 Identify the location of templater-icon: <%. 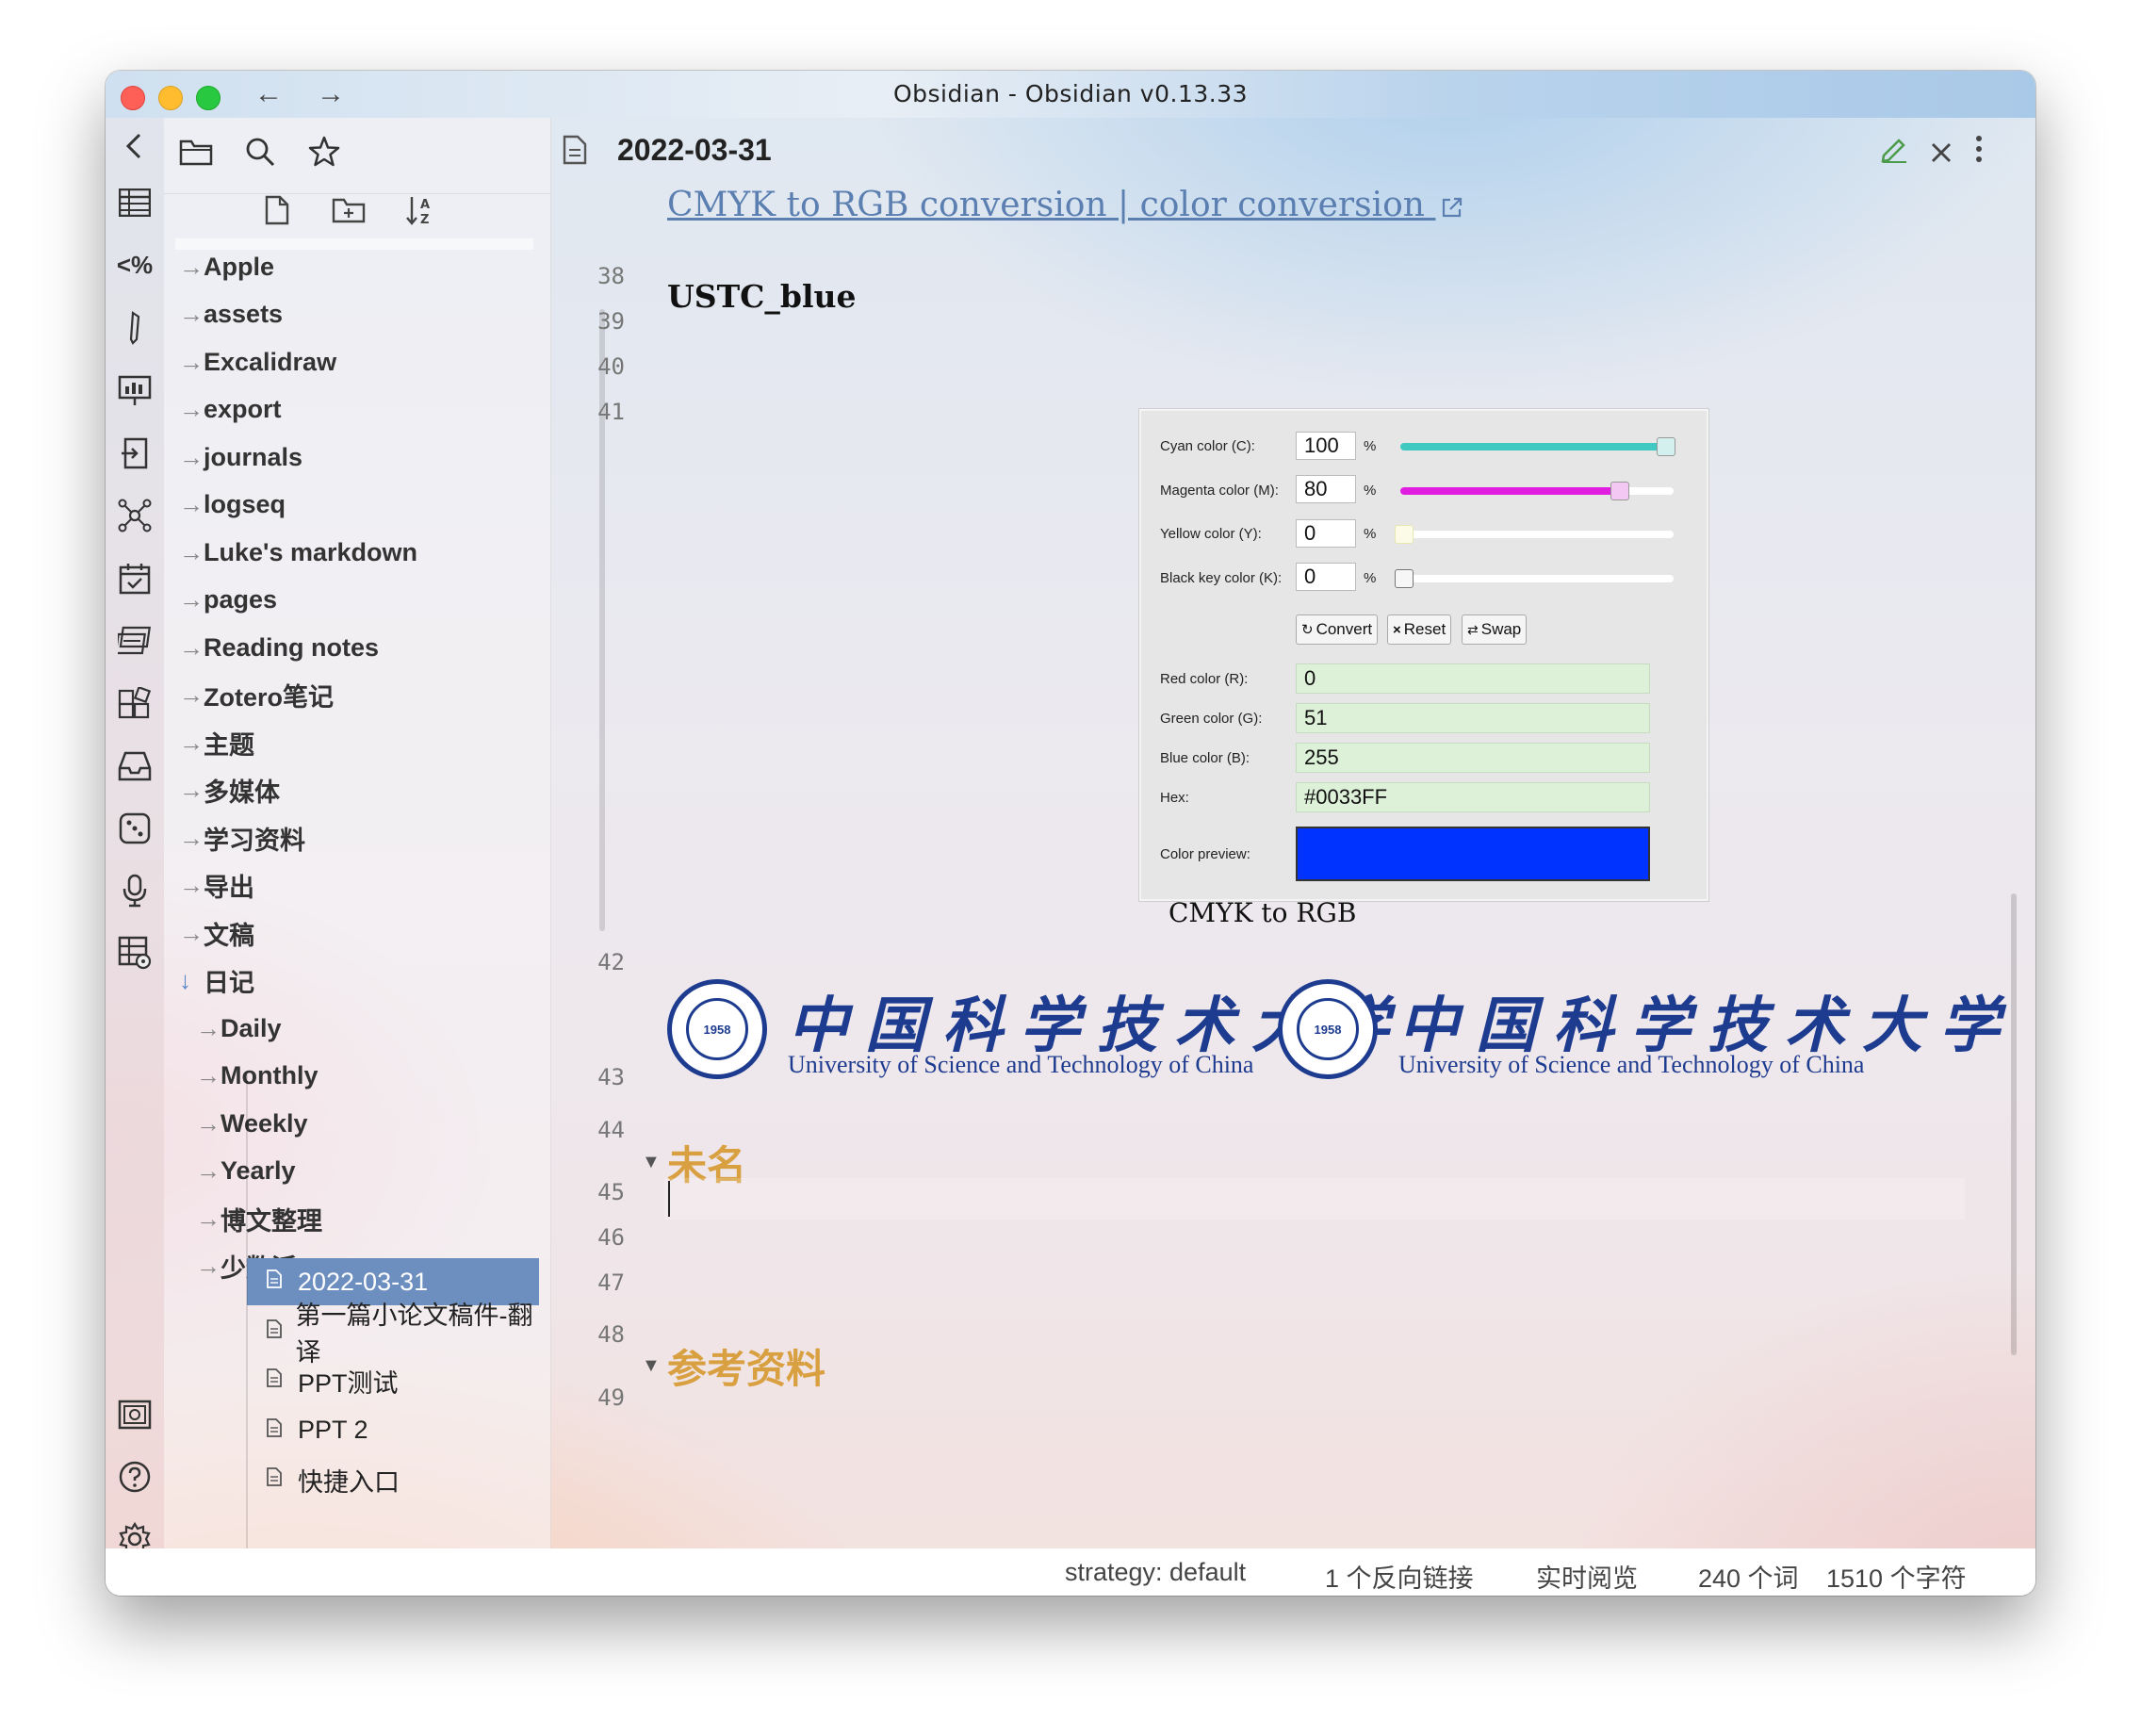
(135, 265).